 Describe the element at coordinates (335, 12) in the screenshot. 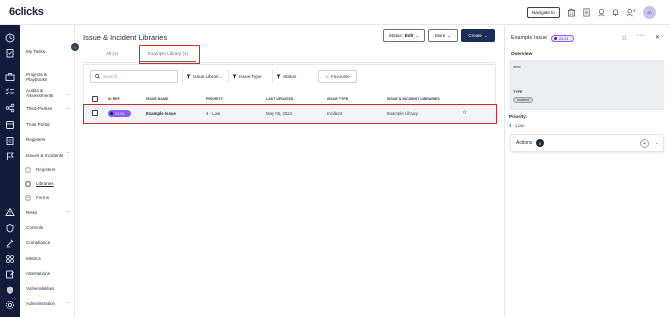

I see `top-bar: 6clicks Navigate to JD` at that location.